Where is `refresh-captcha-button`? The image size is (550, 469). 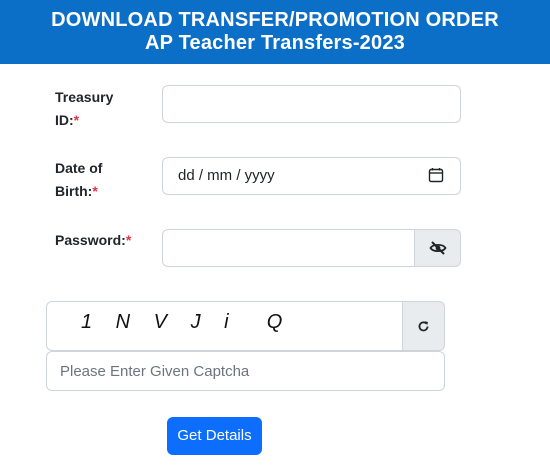 refresh-captcha-button is located at coordinates (424, 326).